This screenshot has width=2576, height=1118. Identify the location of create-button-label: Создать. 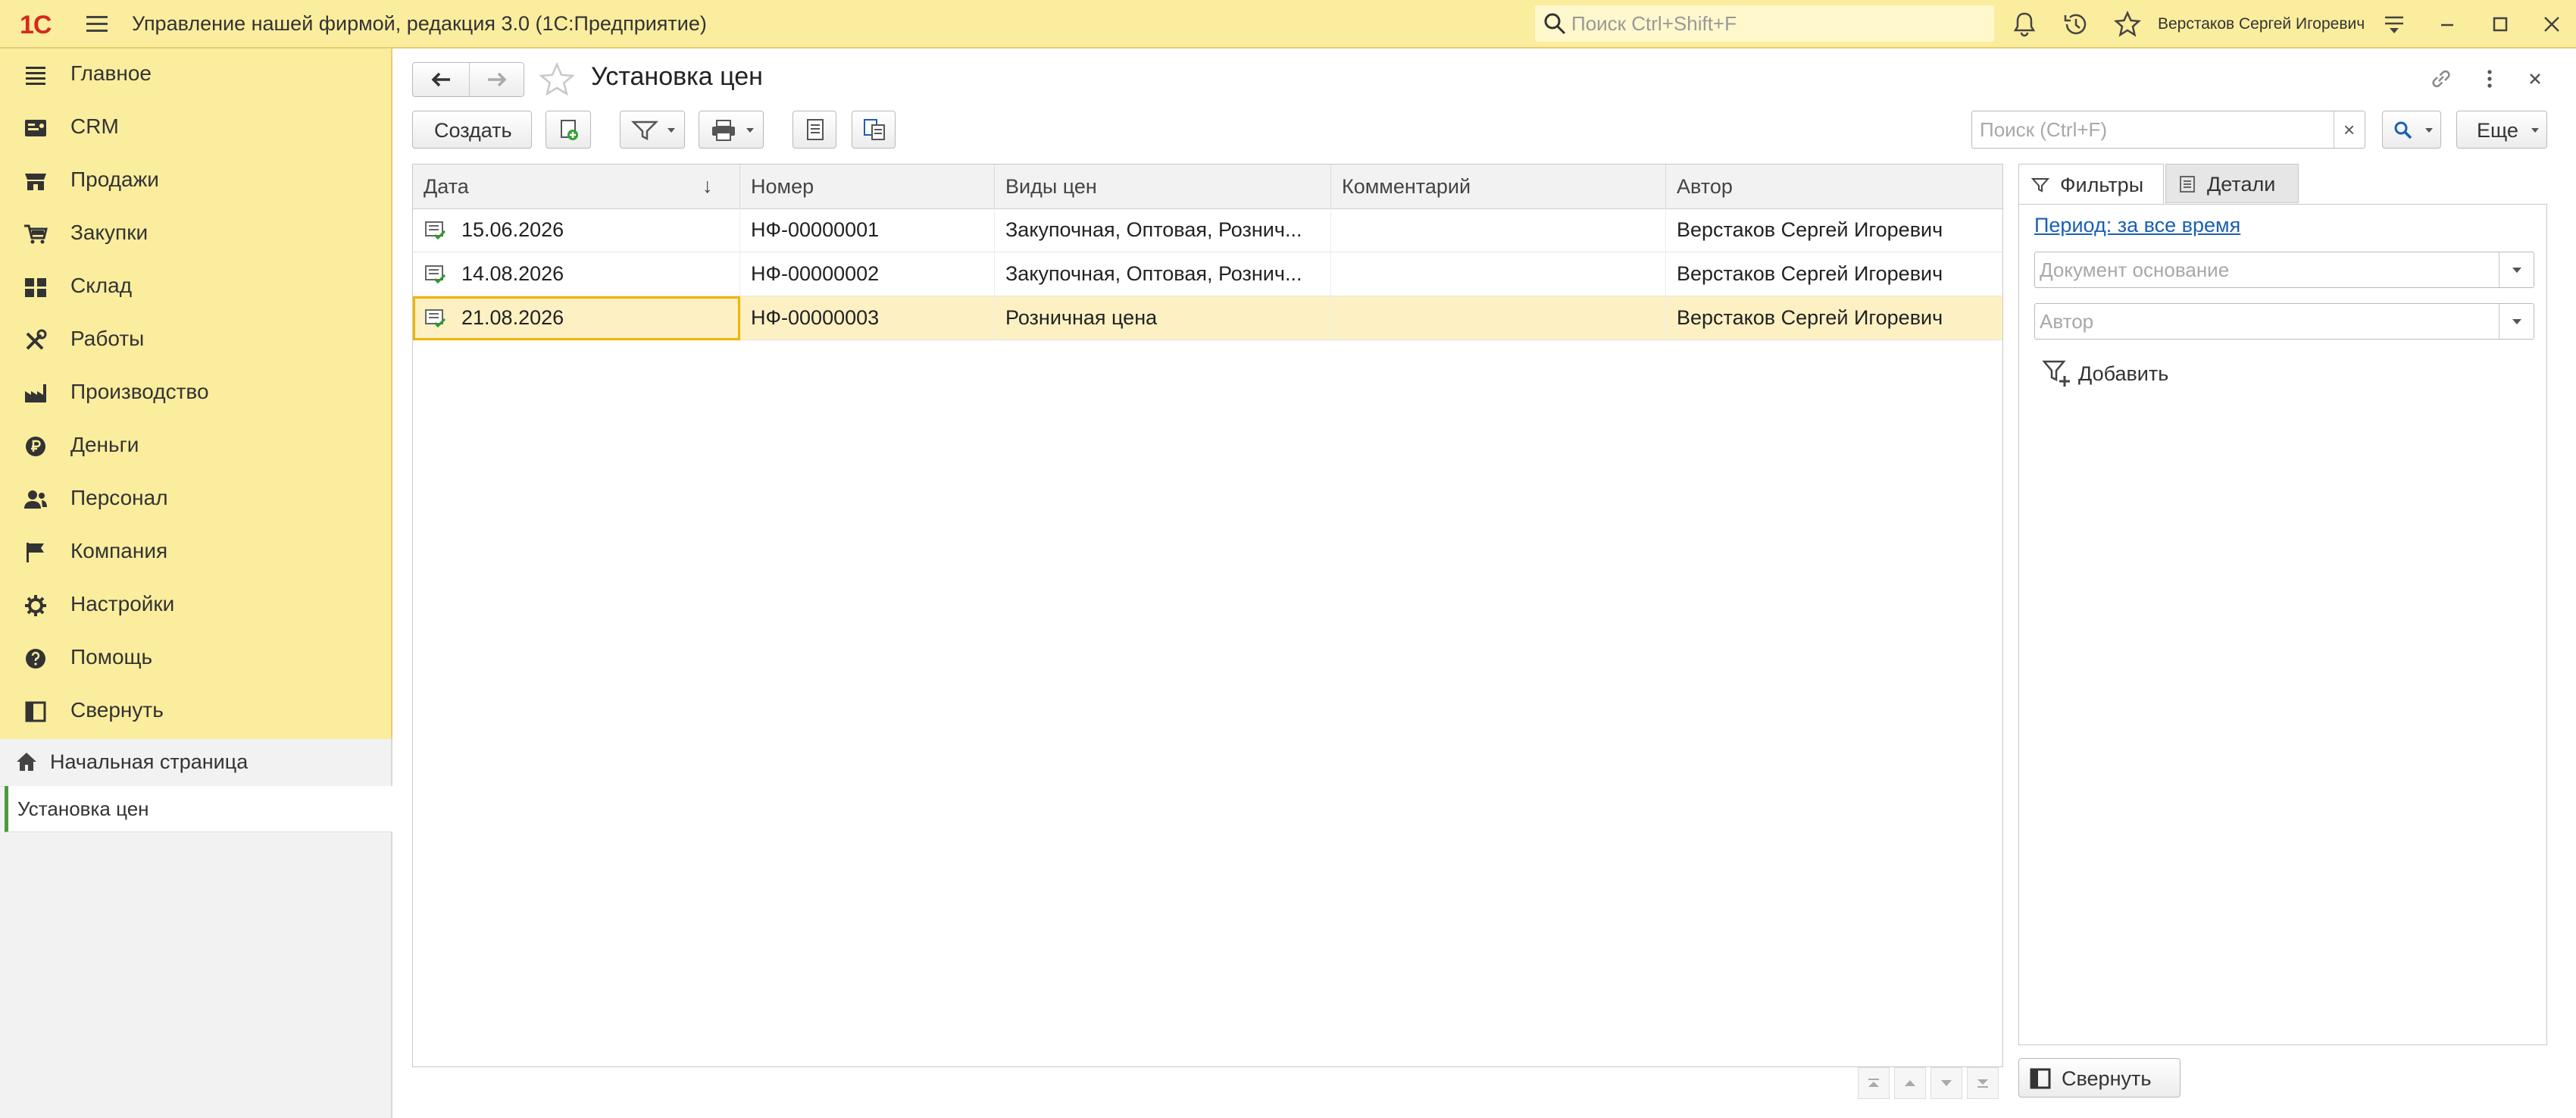
(473, 130).